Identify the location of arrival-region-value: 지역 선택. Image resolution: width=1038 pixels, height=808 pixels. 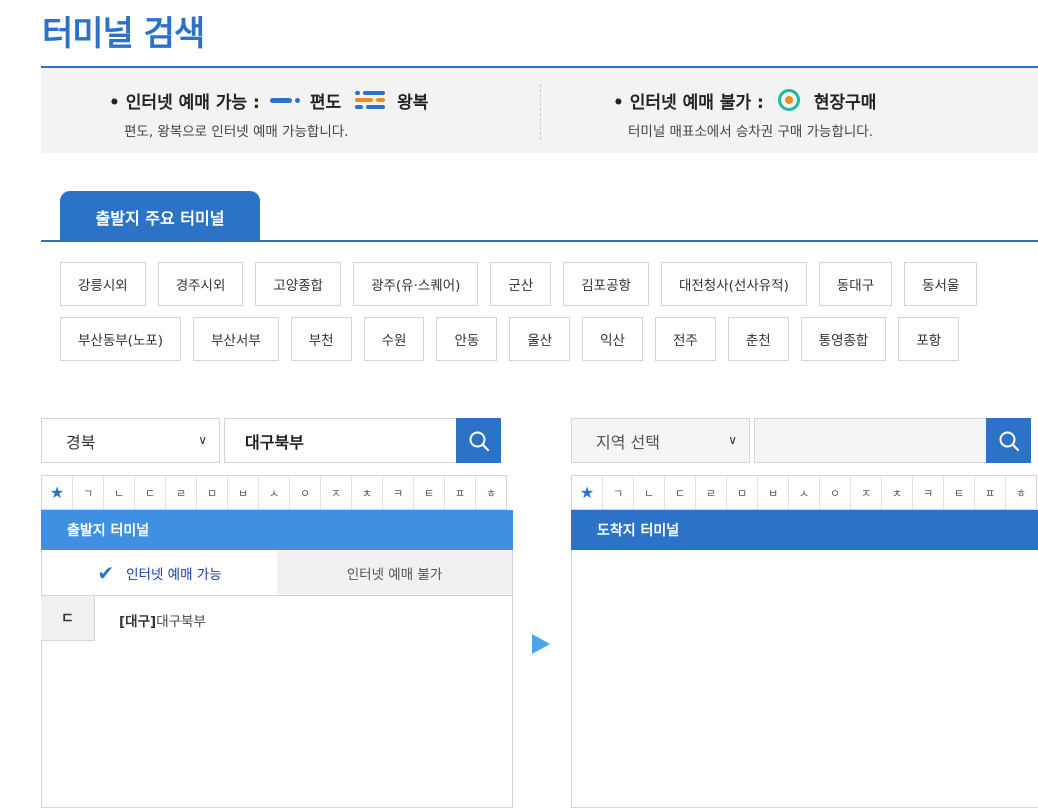
(628, 442).